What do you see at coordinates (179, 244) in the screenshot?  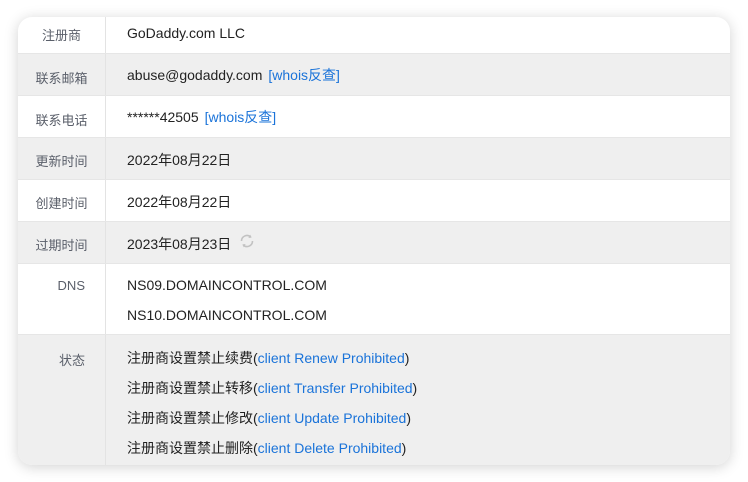 I see `expires-value: 2023年08月23日` at bounding box center [179, 244].